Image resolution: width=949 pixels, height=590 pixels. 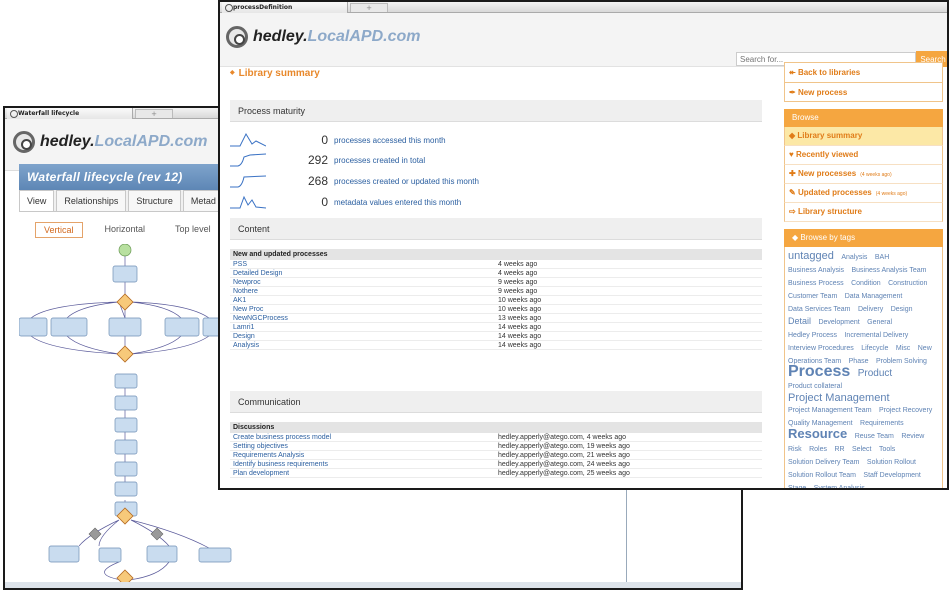 What do you see at coordinates (874, 348) in the screenshot?
I see `tag-link: Lifecycle` at bounding box center [874, 348].